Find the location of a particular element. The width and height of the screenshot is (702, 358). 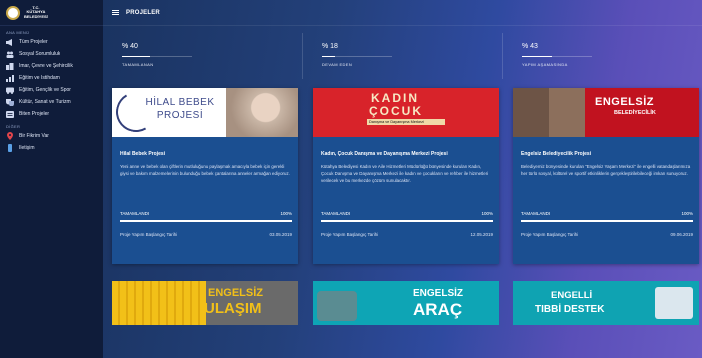

project-image-title-line2: ARAÇ is located at coordinates (438, 309).